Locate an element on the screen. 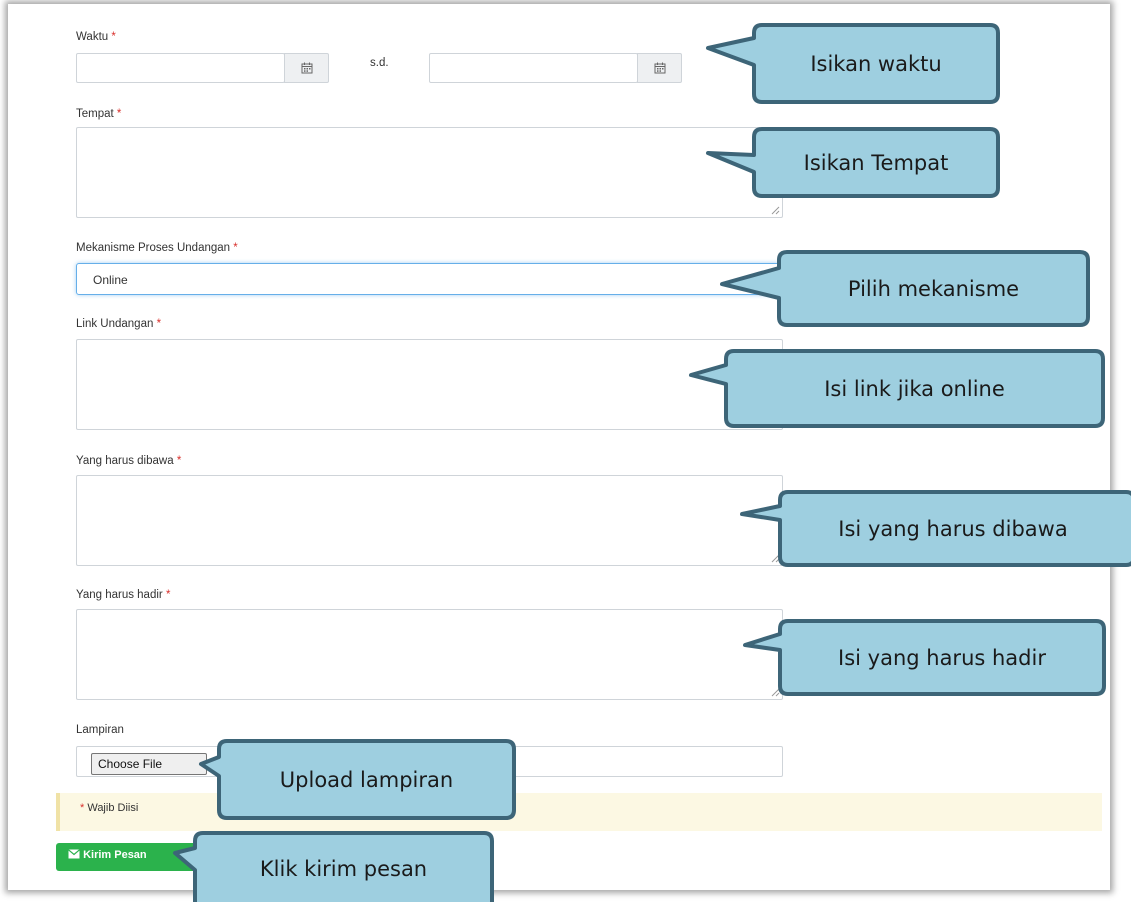  tempat-textarea is located at coordinates (429, 172).